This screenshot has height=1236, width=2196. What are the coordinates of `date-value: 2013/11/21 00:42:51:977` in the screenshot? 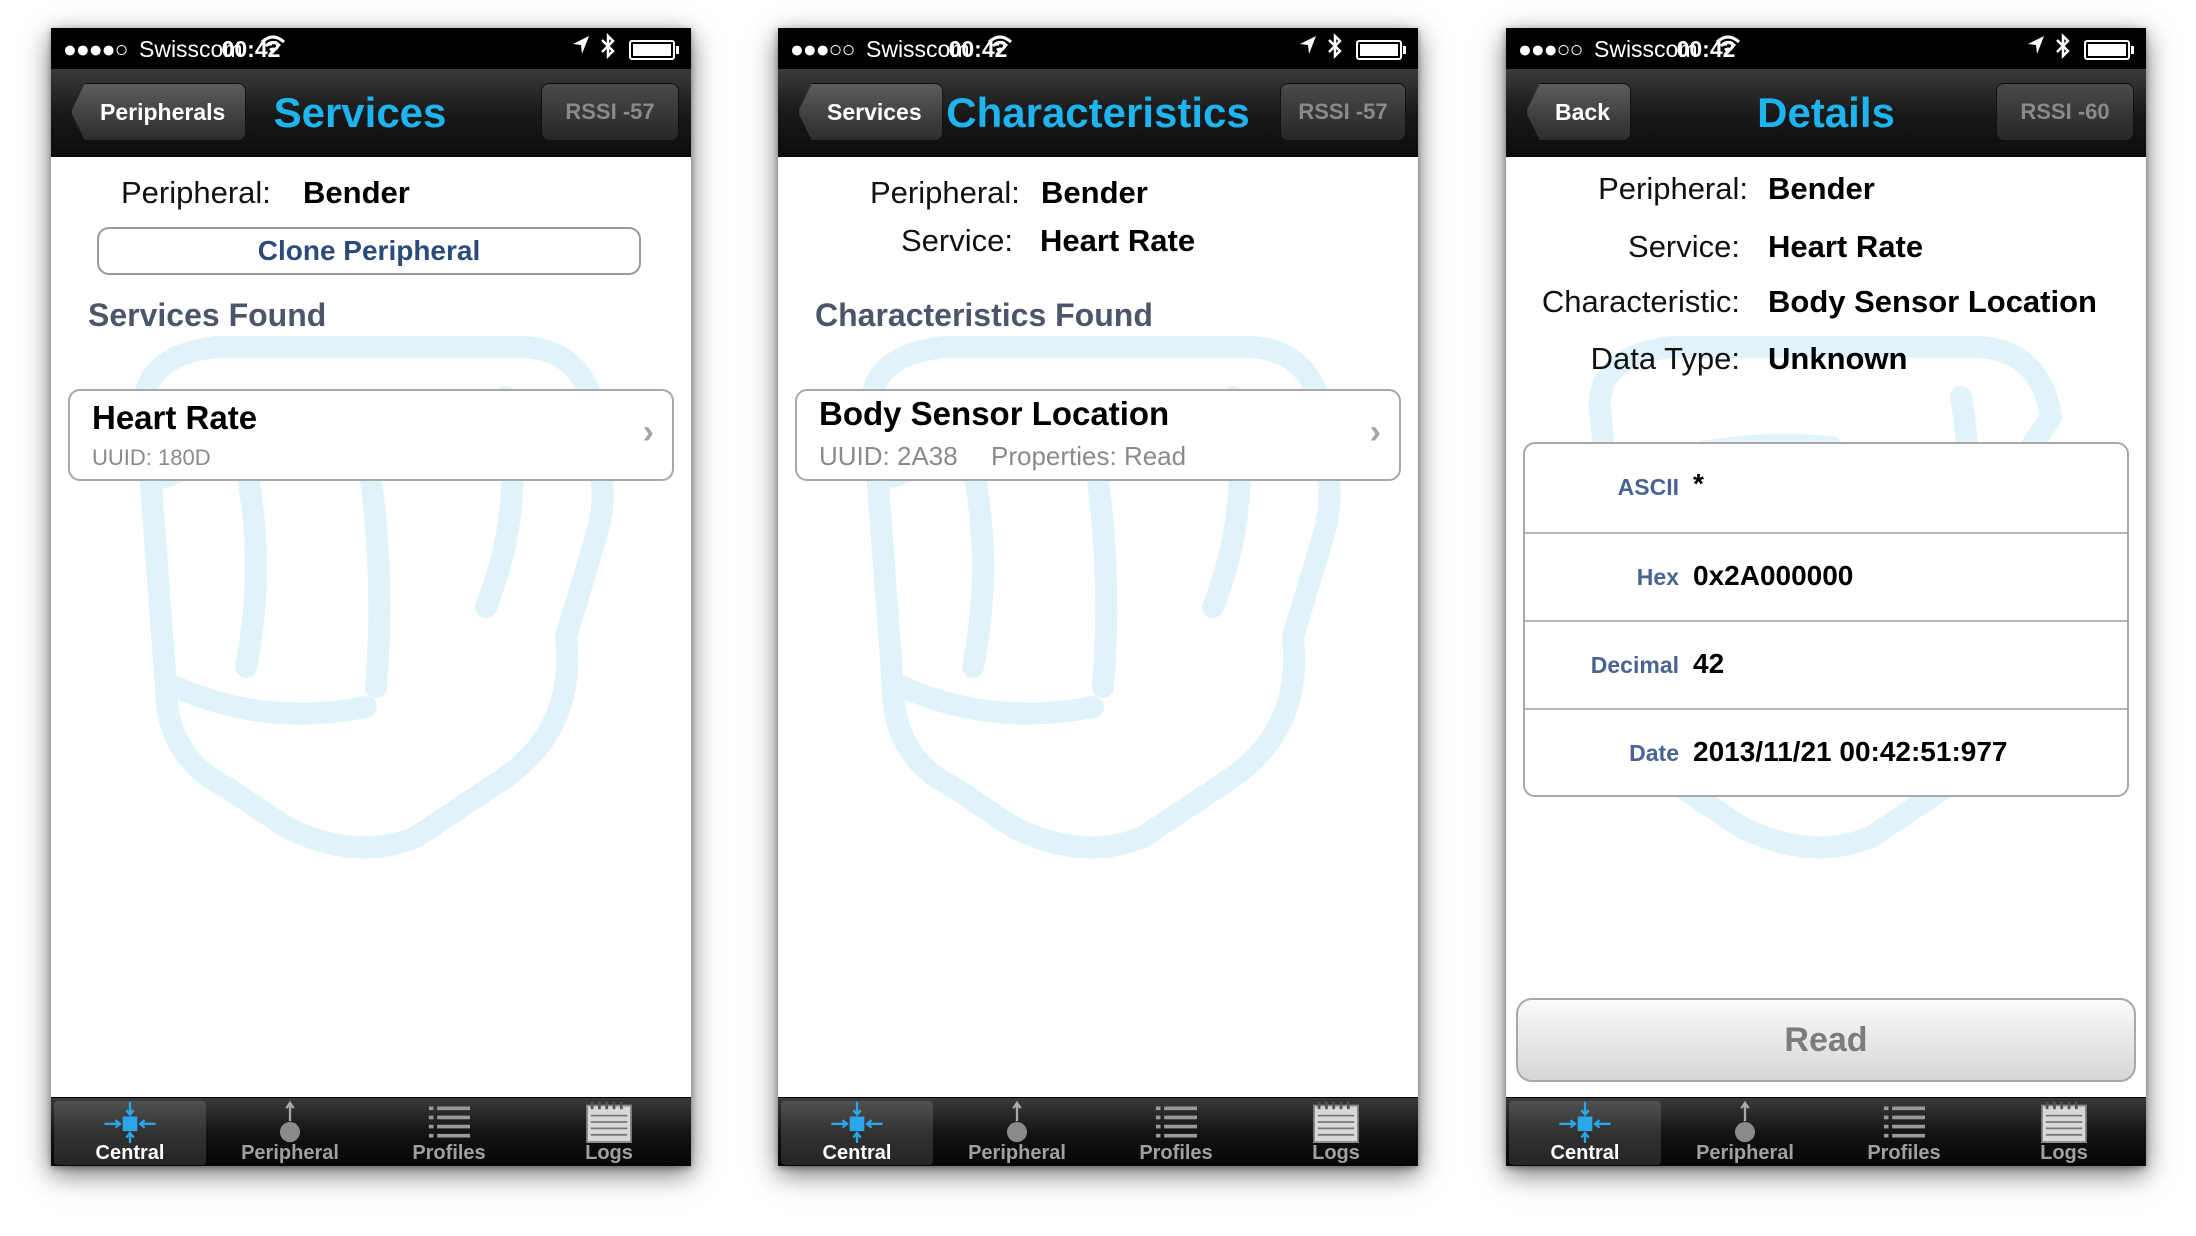 It's located at (1850, 751).